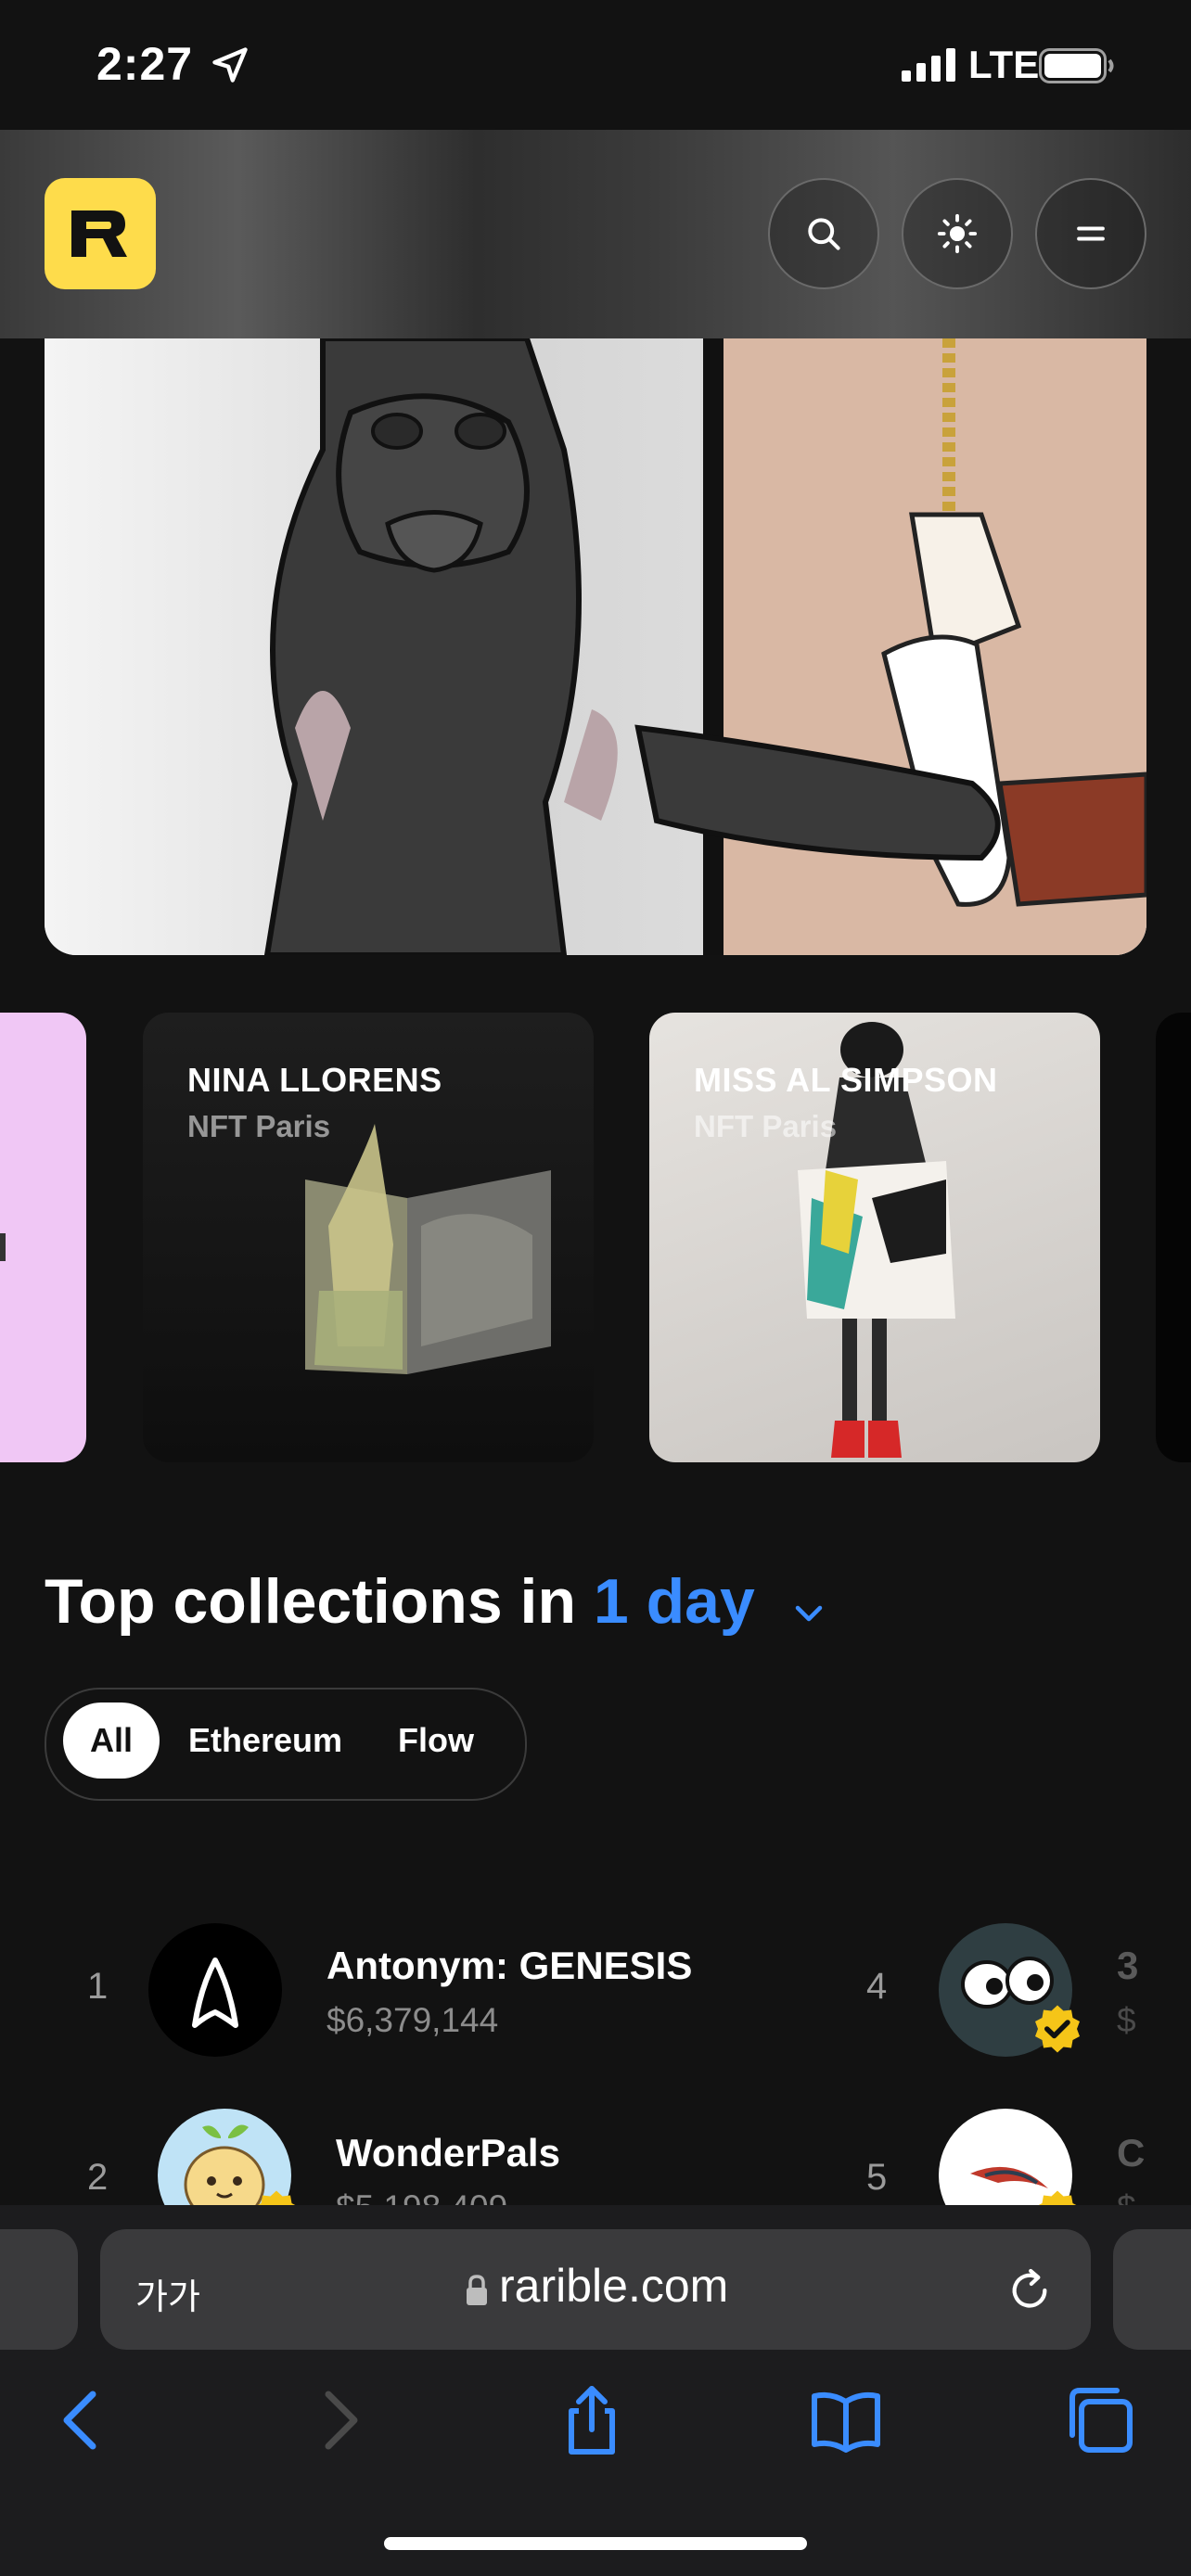  I want to click on collection-rank: 2, so click(98, 2178).